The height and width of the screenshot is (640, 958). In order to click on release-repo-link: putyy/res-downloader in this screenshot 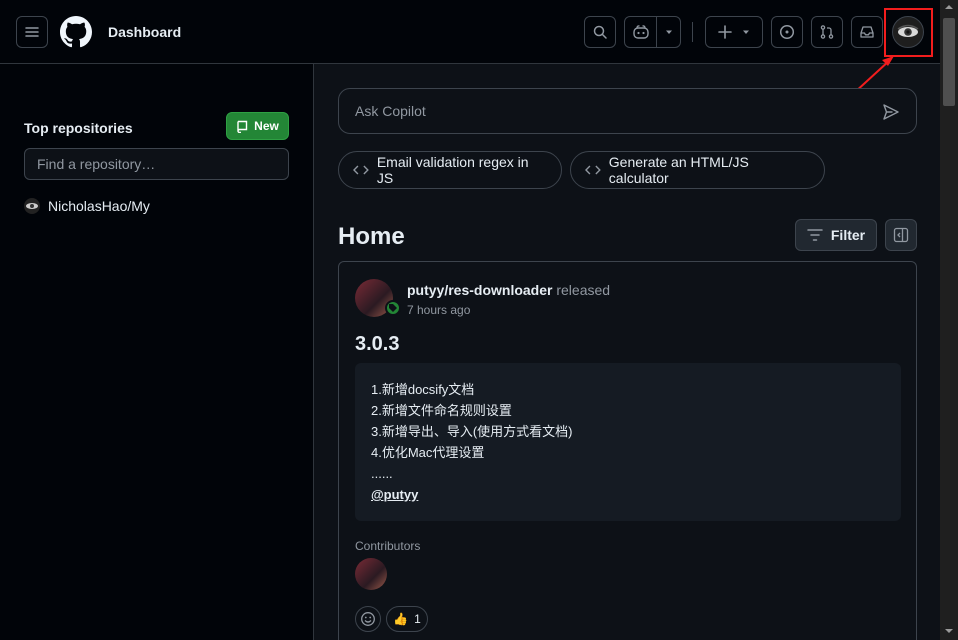, I will do `click(479, 290)`.